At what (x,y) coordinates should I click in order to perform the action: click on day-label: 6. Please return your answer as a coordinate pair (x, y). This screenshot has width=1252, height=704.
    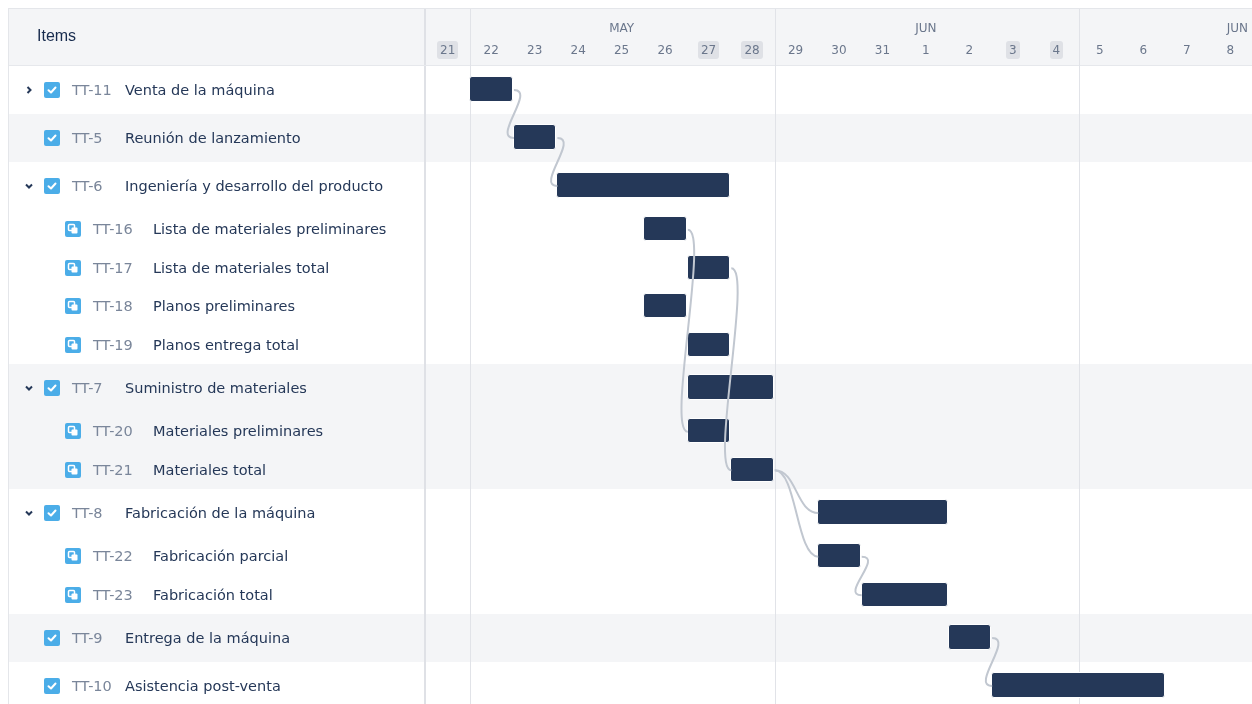
    Looking at the image, I should click on (1143, 50).